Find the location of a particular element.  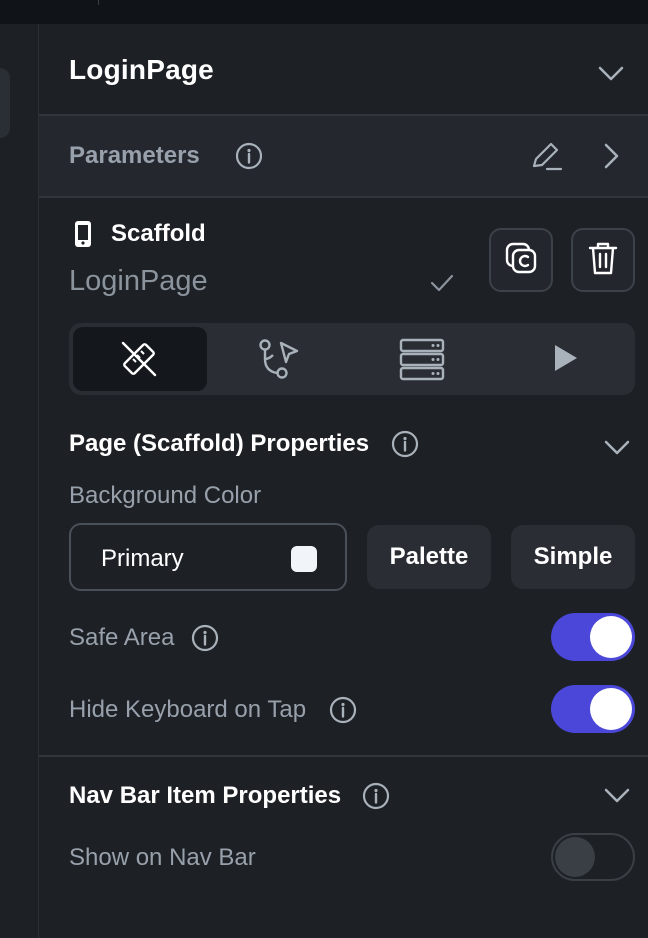

background-color-field: Primary is located at coordinates (208, 557).